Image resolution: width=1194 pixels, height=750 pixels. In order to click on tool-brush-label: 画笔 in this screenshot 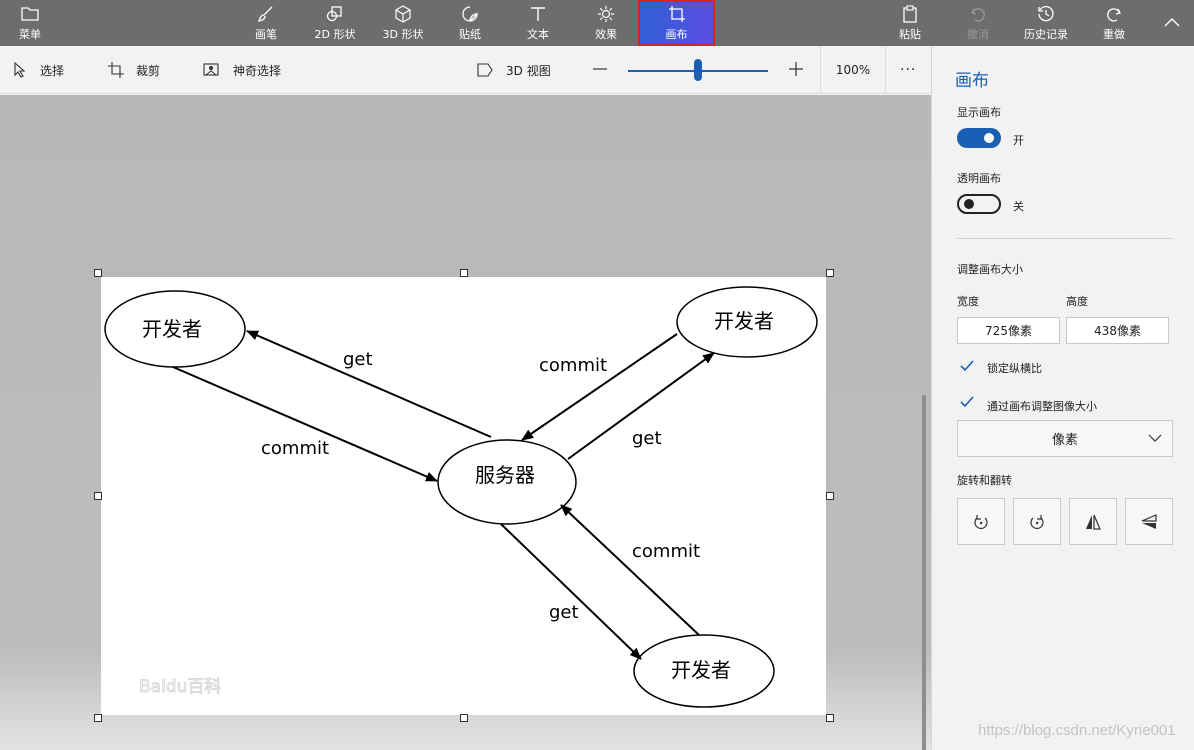, I will do `click(266, 34)`.